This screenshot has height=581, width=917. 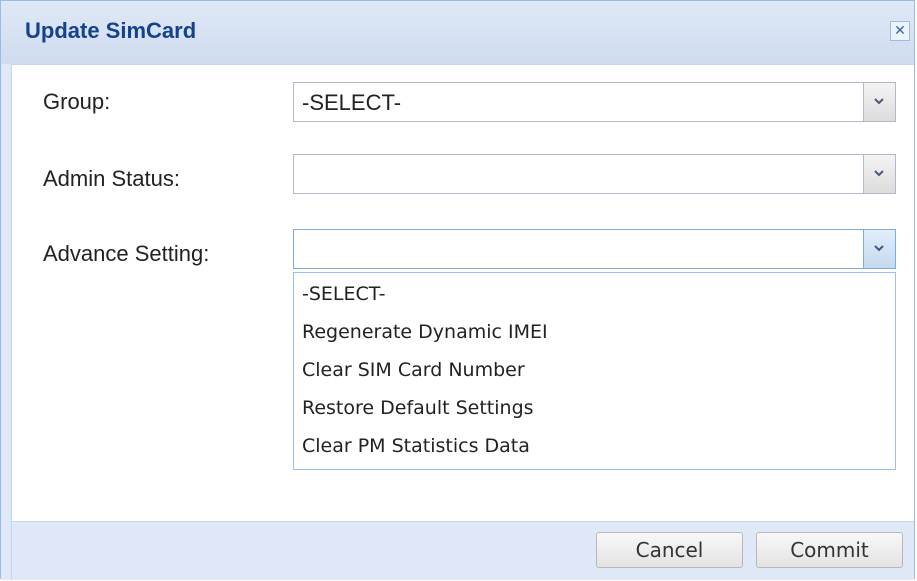 What do you see at coordinates (418, 408) in the screenshot?
I see `dropdown-option-restore-defaults: Restore Default Settings` at bounding box center [418, 408].